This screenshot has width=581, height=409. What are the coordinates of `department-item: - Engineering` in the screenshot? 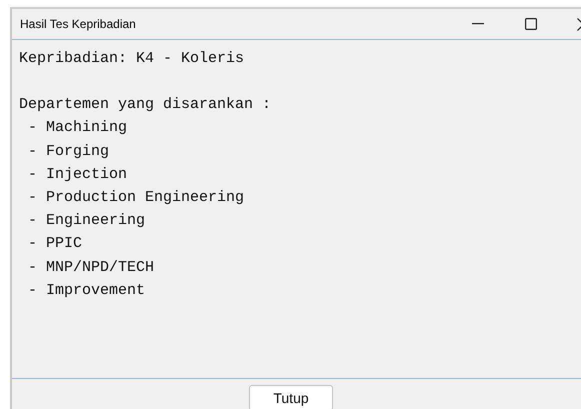 It's located at (86, 221).